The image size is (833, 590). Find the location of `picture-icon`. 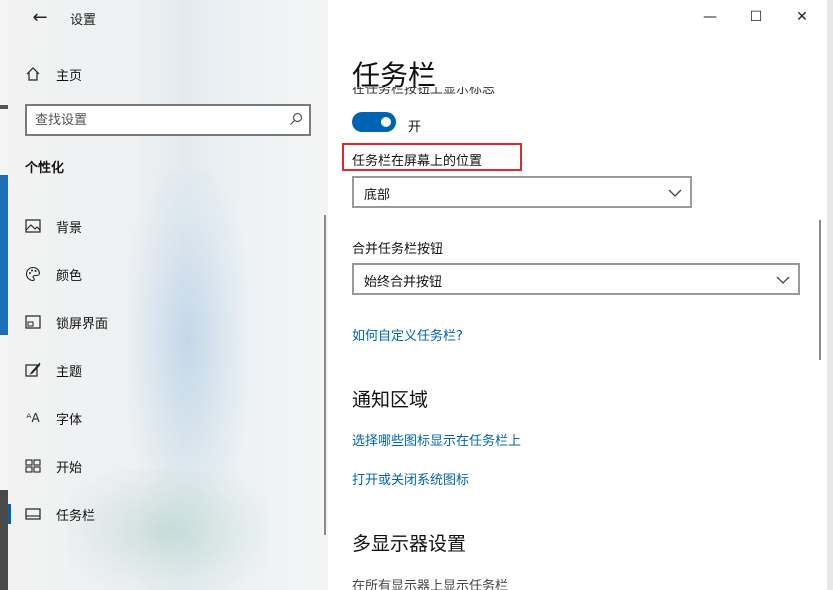

picture-icon is located at coordinates (33, 226).